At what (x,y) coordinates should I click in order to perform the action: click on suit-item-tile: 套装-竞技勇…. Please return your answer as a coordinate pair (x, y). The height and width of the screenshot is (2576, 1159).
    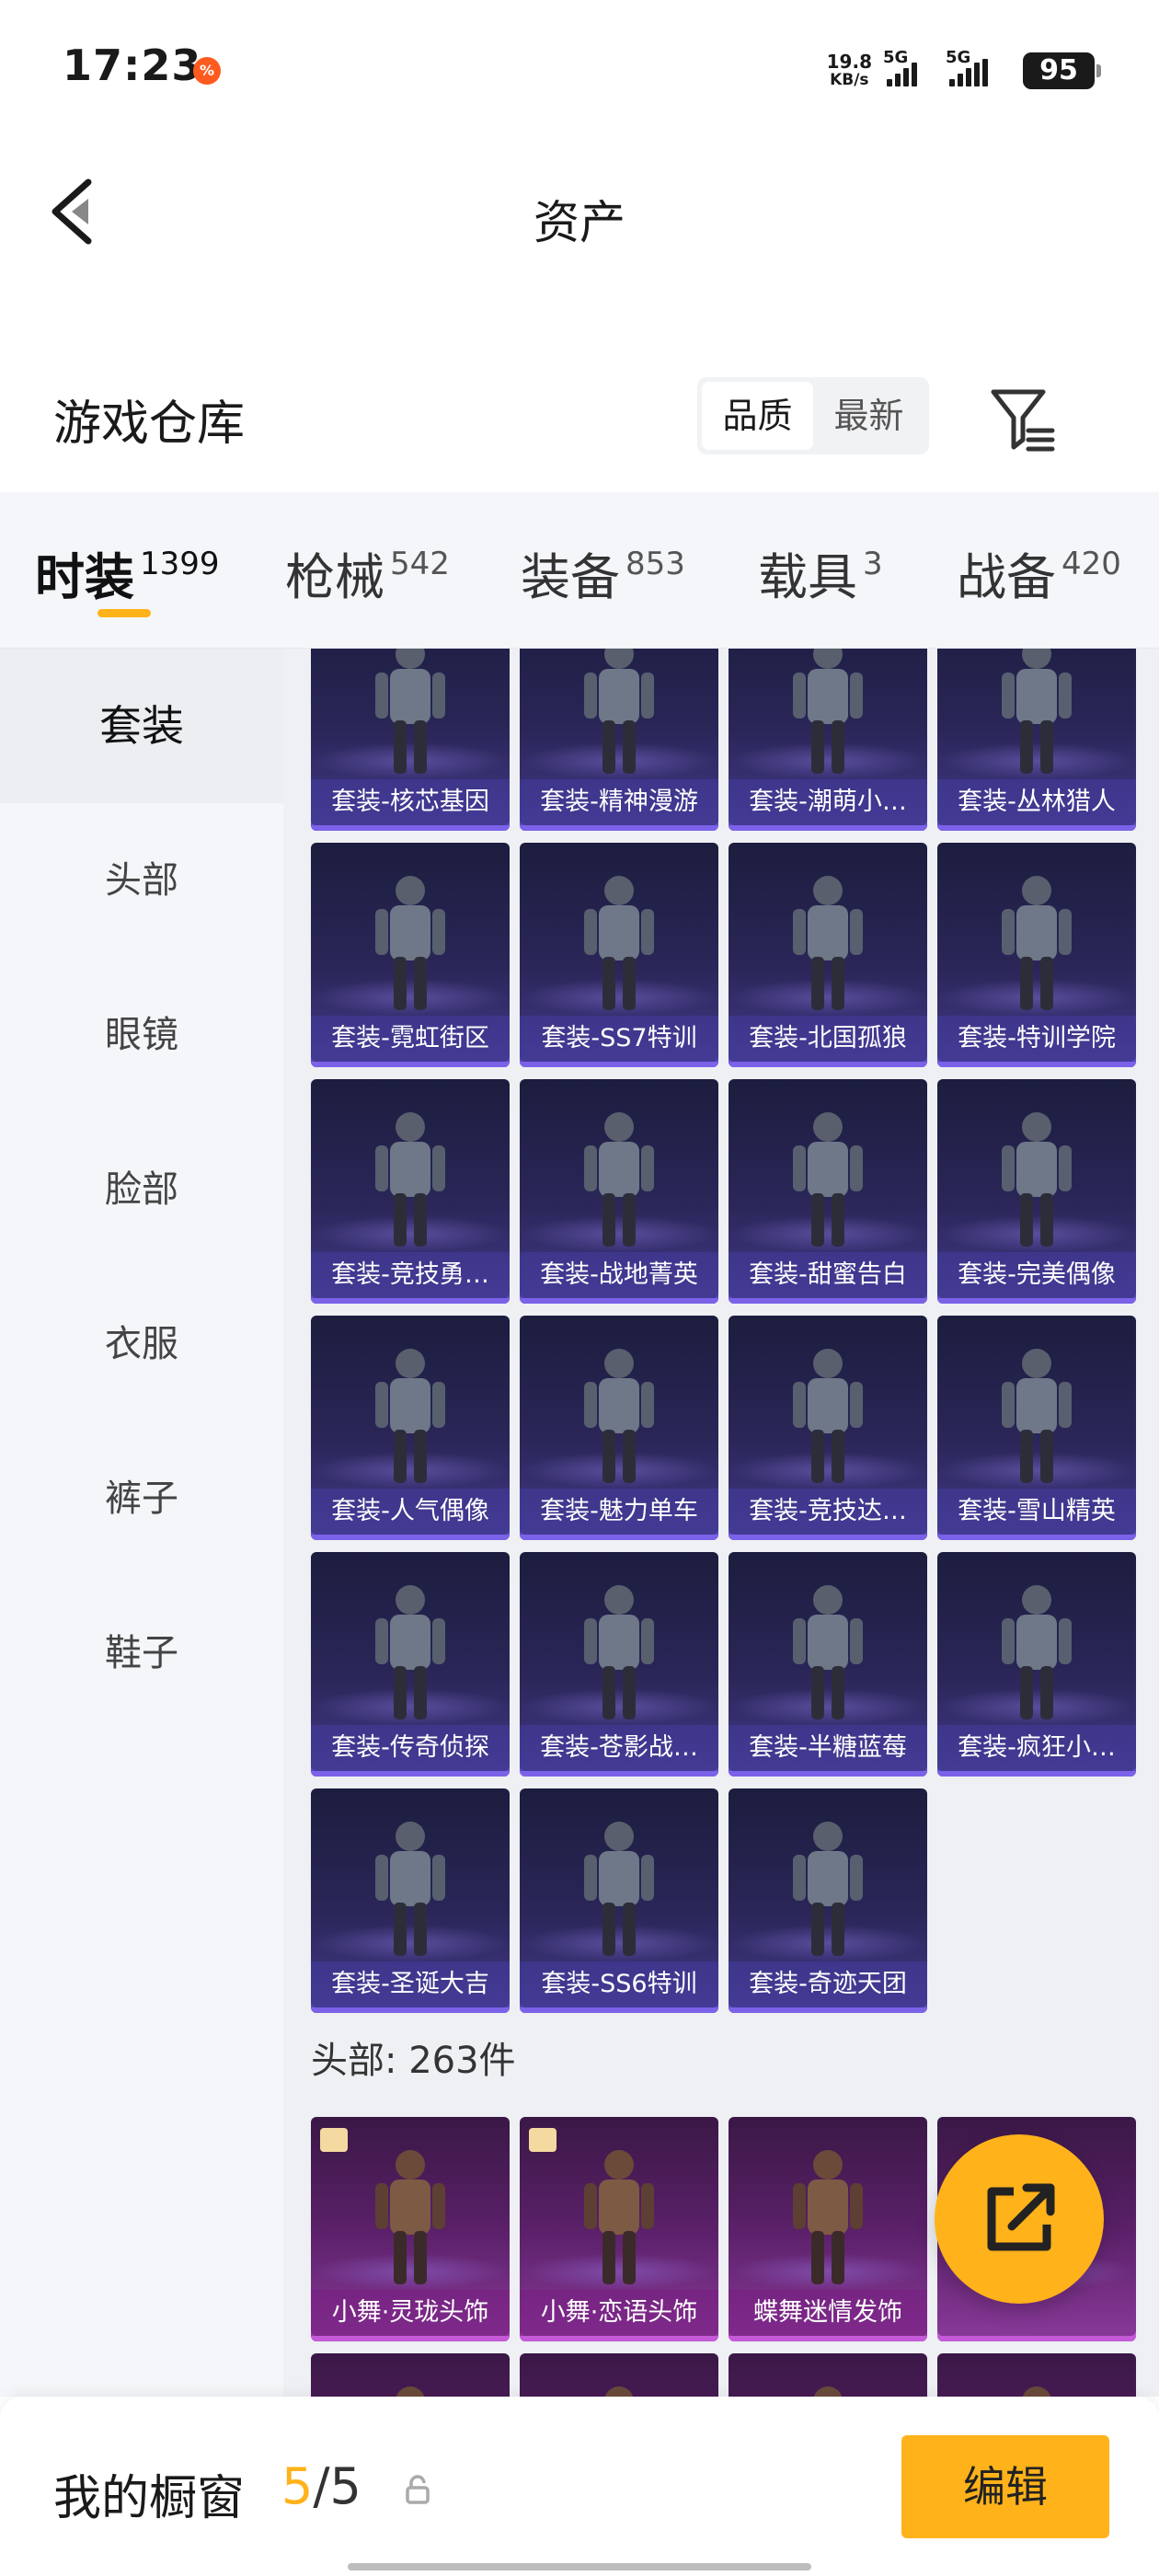
    Looking at the image, I should click on (410, 1191).